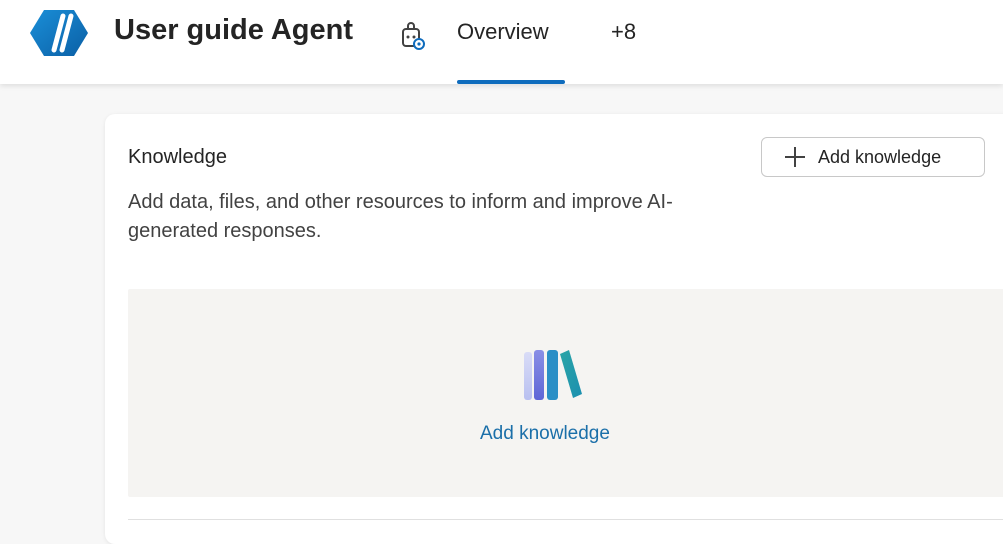  Describe the element at coordinates (234, 30) in the screenshot. I see `agent-title: User guide Agent` at that location.